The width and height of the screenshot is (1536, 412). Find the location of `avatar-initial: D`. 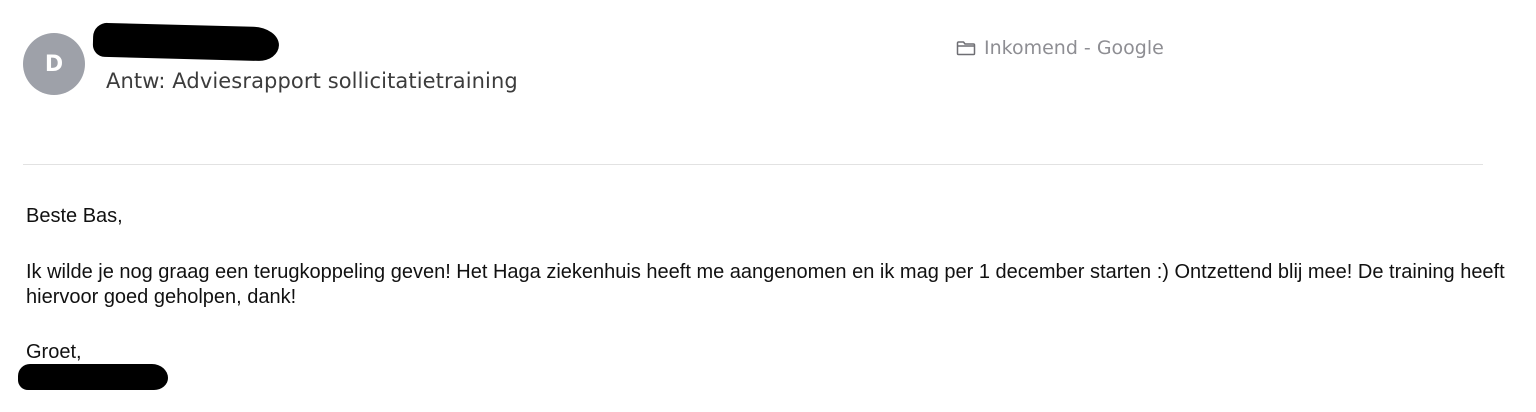

avatar-initial: D is located at coordinates (54, 64).